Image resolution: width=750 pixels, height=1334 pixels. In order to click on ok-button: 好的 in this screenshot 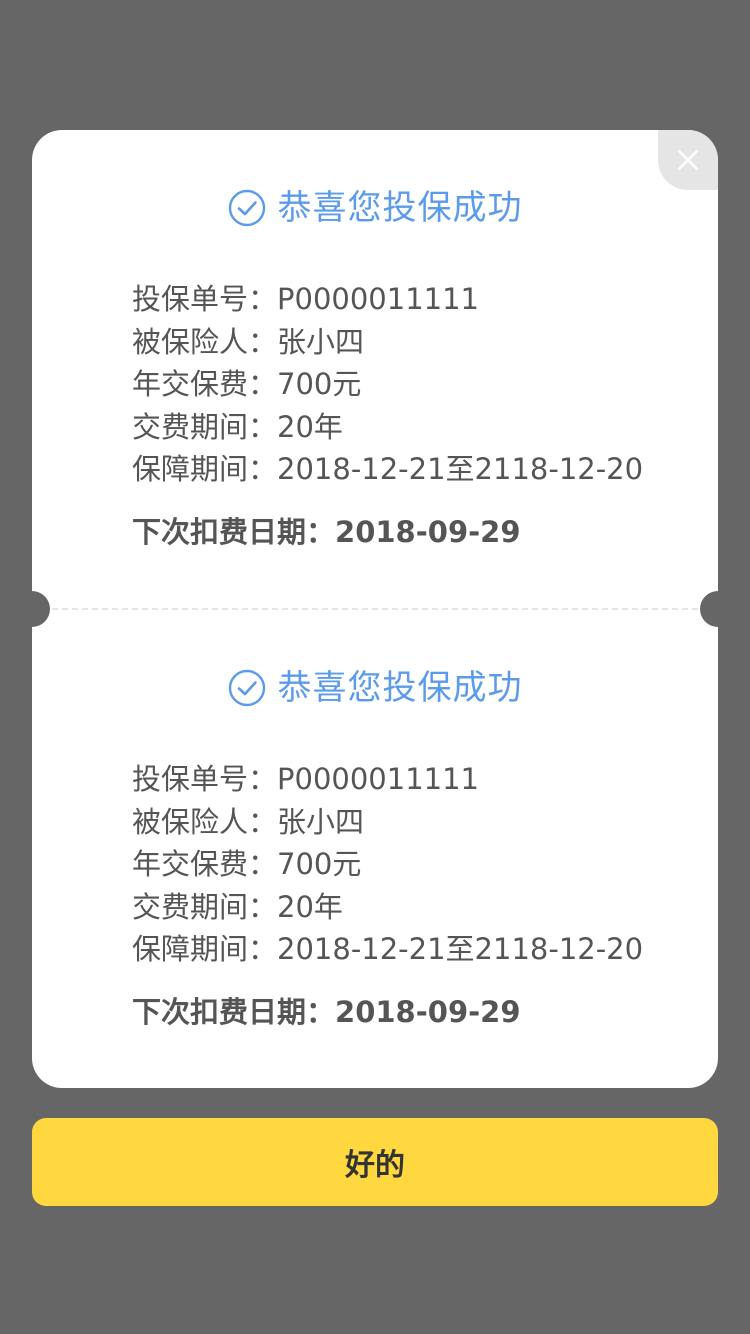, I will do `click(375, 1162)`.